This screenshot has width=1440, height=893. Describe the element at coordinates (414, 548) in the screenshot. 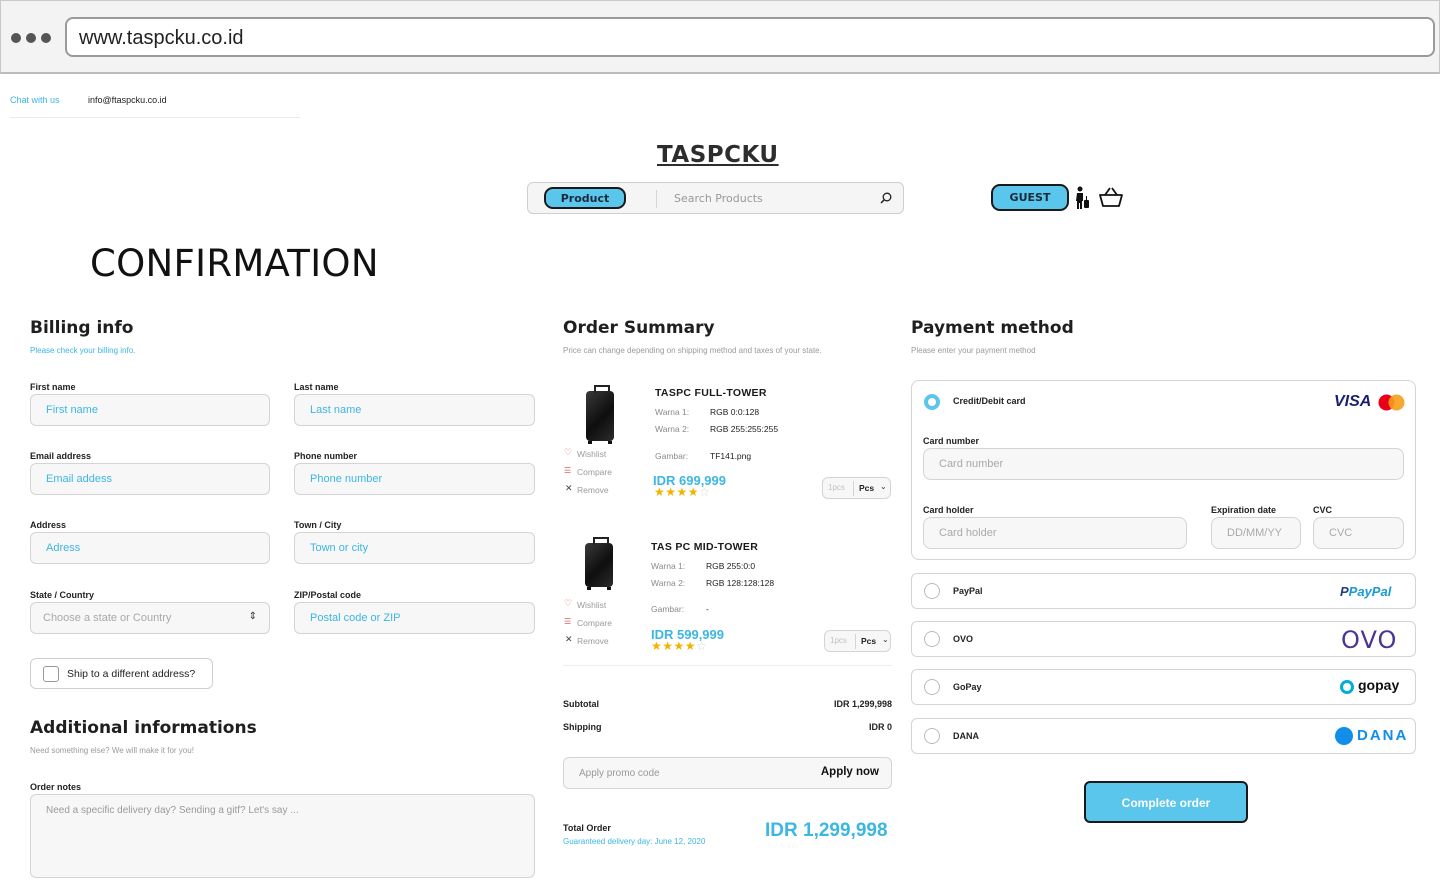

I see `town-field: Town or city` at that location.